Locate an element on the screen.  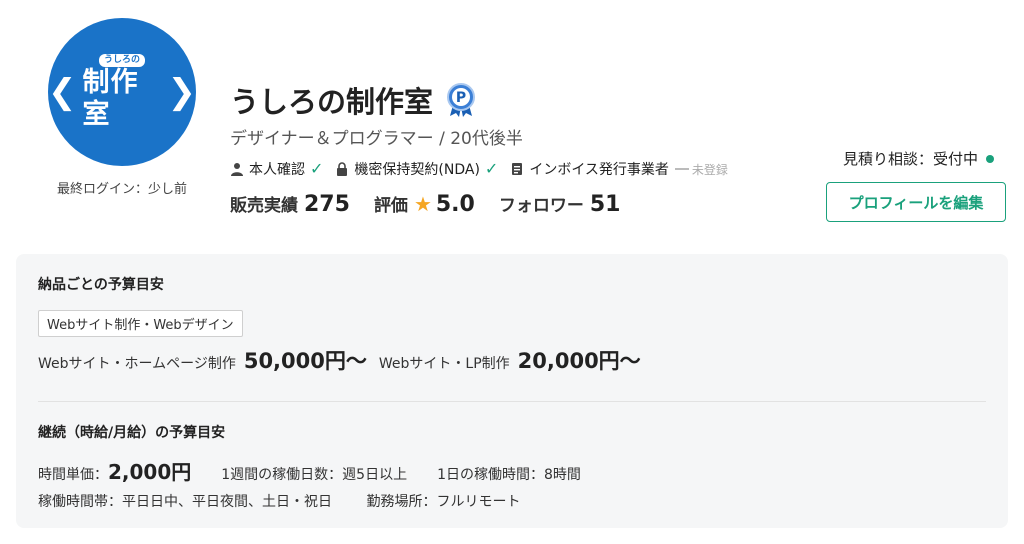
profile-subtitle: デザイナー＆プログラマー / 20代後半 is located at coordinates (376, 139).